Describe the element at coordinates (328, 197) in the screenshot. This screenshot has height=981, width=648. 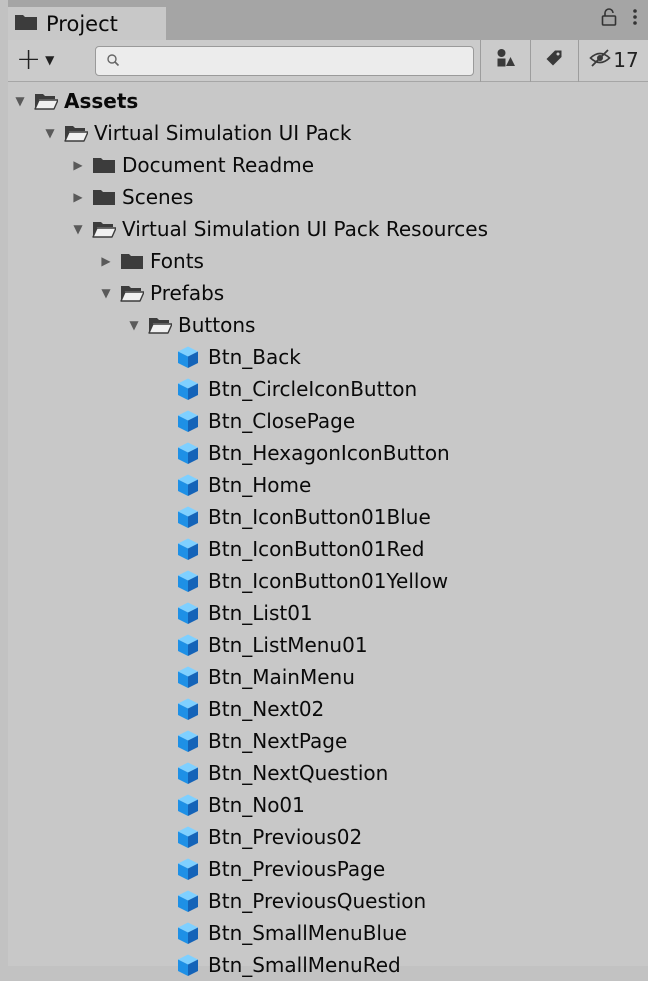
I see `tree-row-scenes: ▶ Scenes` at that location.